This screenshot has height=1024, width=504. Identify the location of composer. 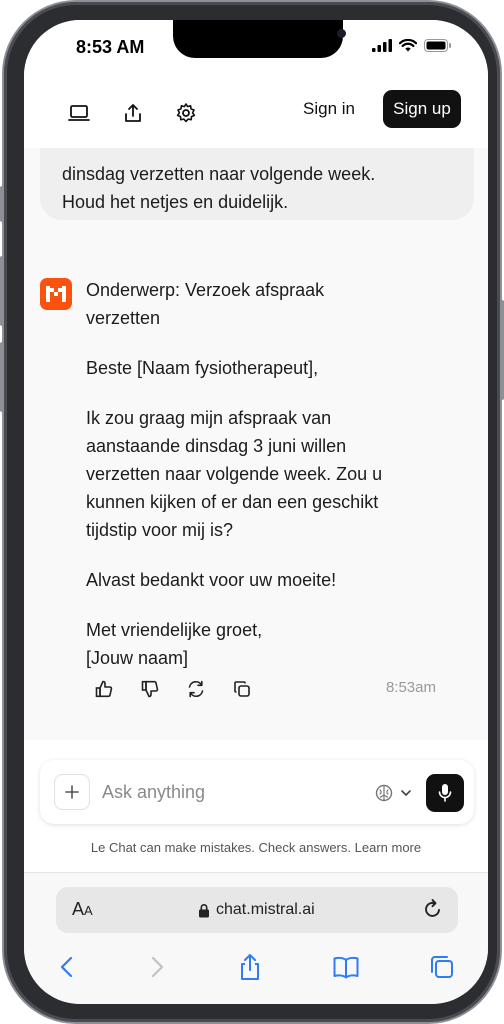
(257, 792).